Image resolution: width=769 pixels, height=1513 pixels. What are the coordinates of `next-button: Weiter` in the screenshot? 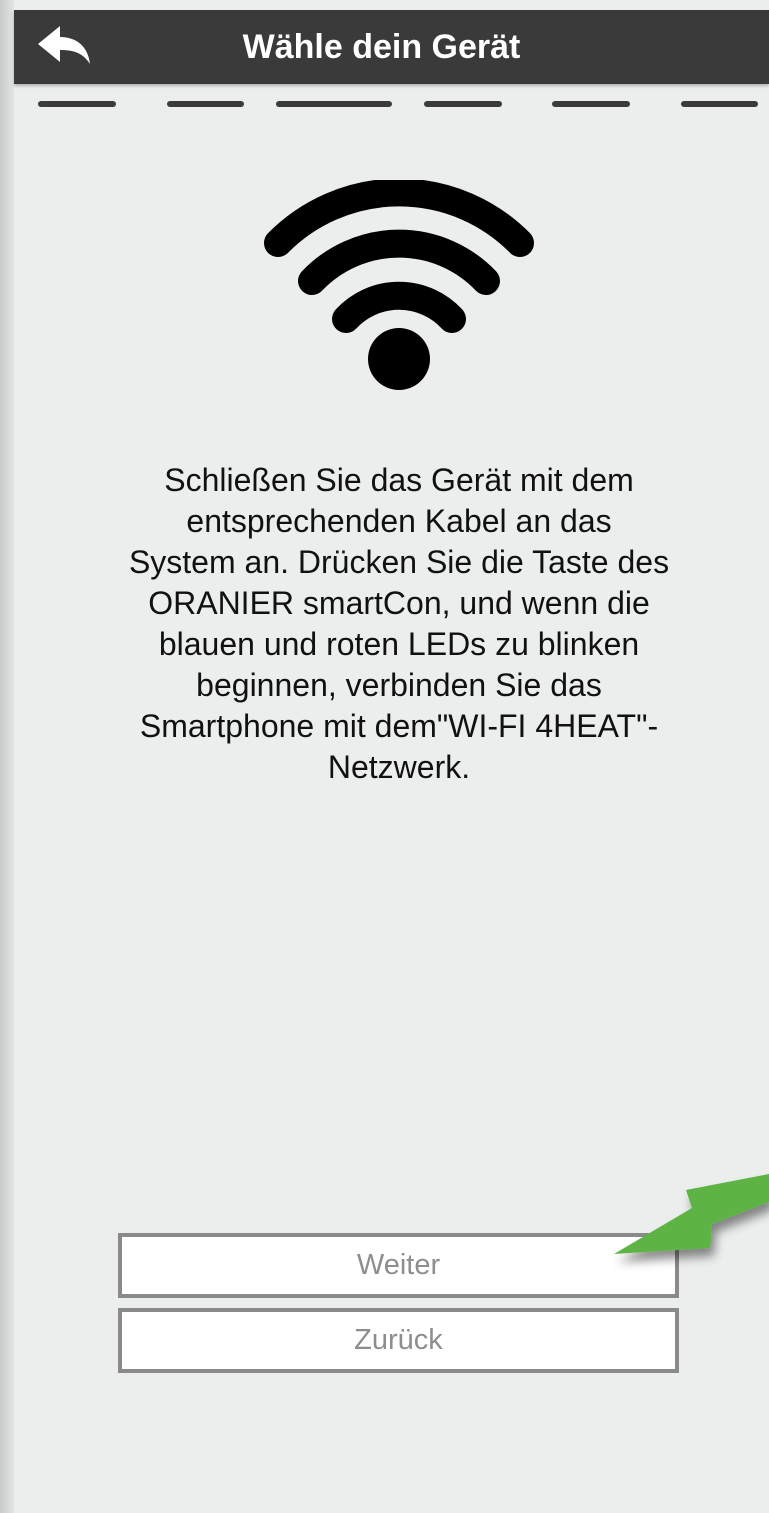 It's located at (398, 1265).